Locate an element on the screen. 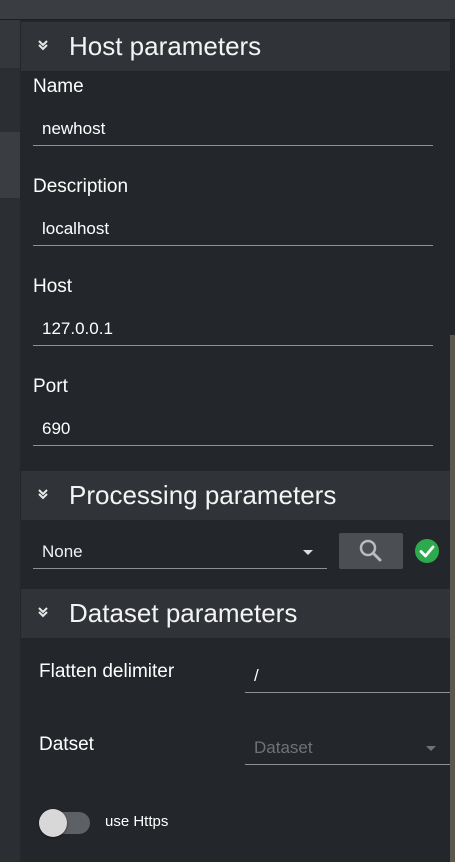  flatten-delimiter-label: Flatten delimiter is located at coordinates (107, 671).